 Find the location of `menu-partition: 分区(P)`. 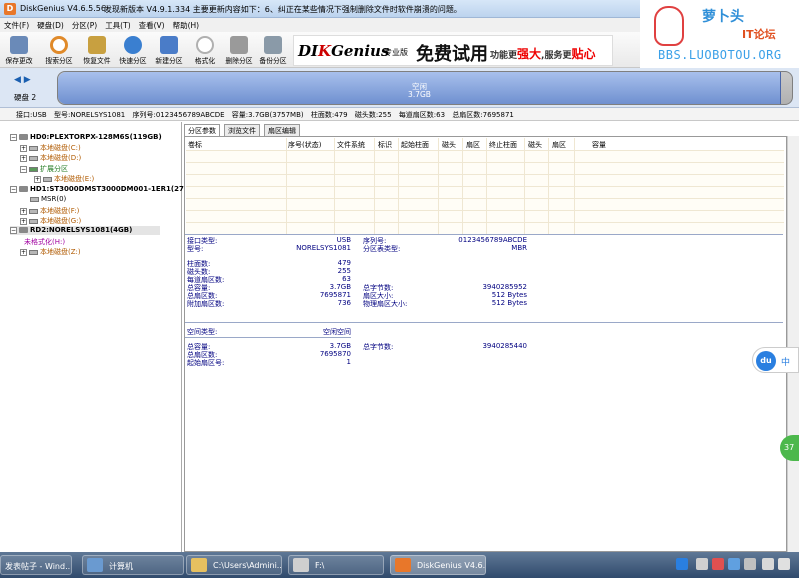

menu-partition: 分区(P) is located at coordinates (84, 25).